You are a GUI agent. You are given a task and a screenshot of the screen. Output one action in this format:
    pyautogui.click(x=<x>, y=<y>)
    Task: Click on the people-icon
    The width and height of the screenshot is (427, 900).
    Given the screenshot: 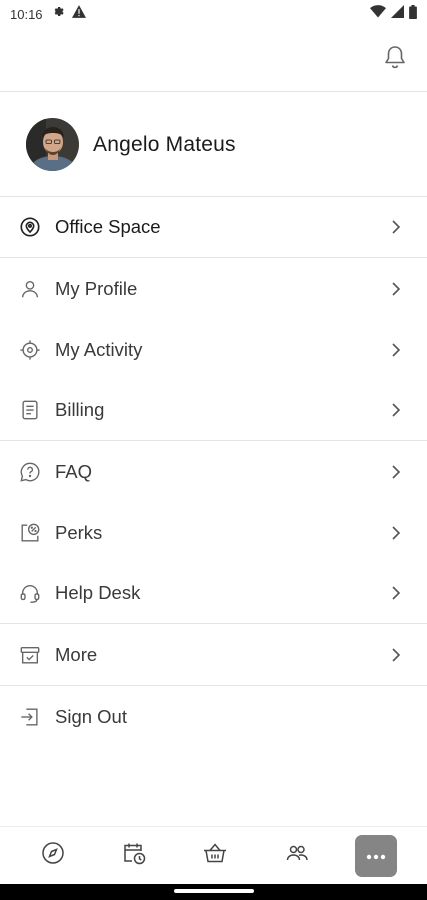 What is the action you would take?
    pyautogui.click(x=297, y=855)
    